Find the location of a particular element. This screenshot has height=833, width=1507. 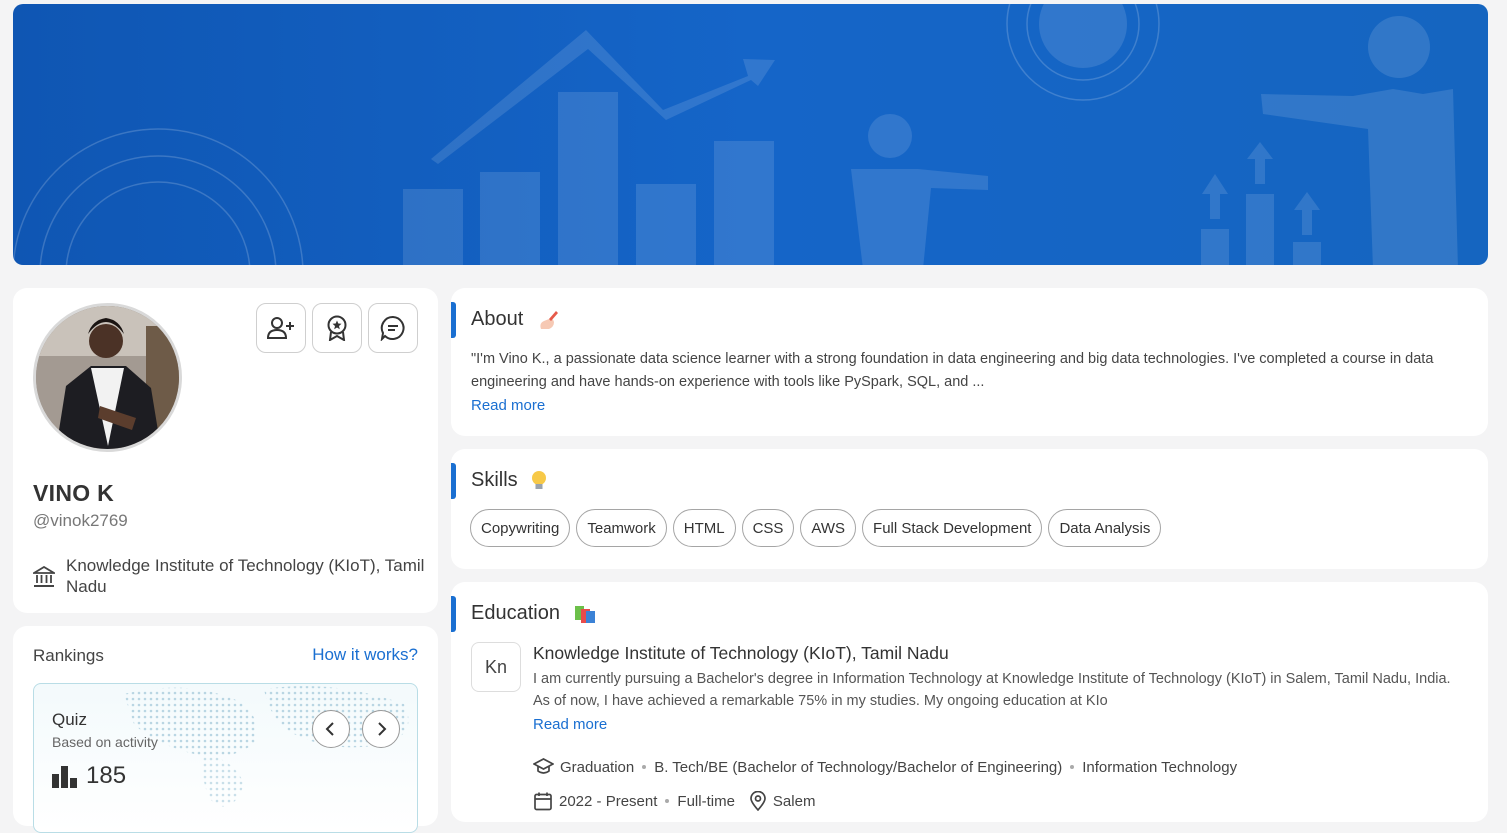

how-it-works-link: How it works? is located at coordinates (365, 655).